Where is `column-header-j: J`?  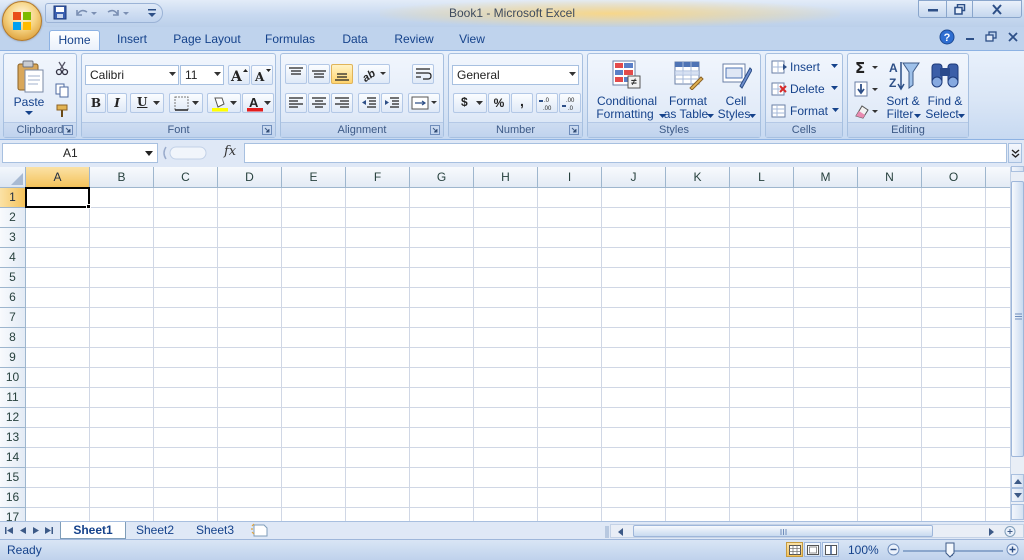
column-header-j: J is located at coordinates (634, 177).